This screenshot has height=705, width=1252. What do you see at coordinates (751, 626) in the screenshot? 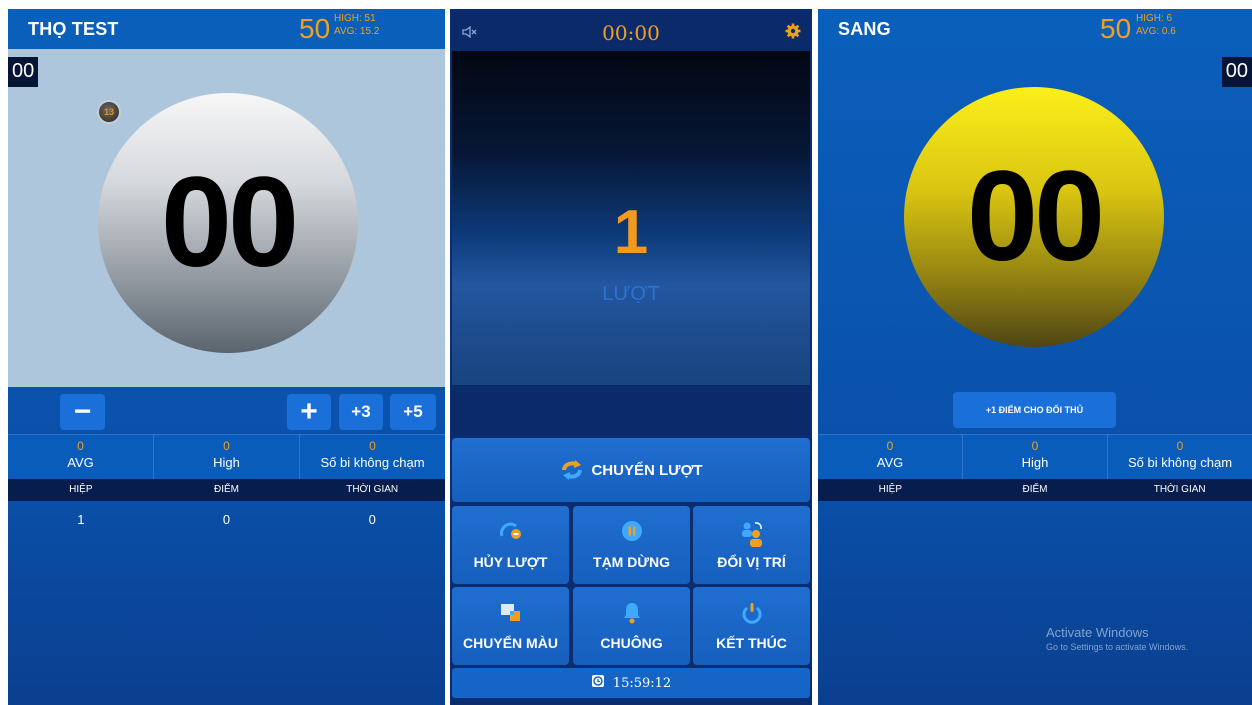
I see `finish-button: KẾT THÚC` at bounding box center [751, 626].